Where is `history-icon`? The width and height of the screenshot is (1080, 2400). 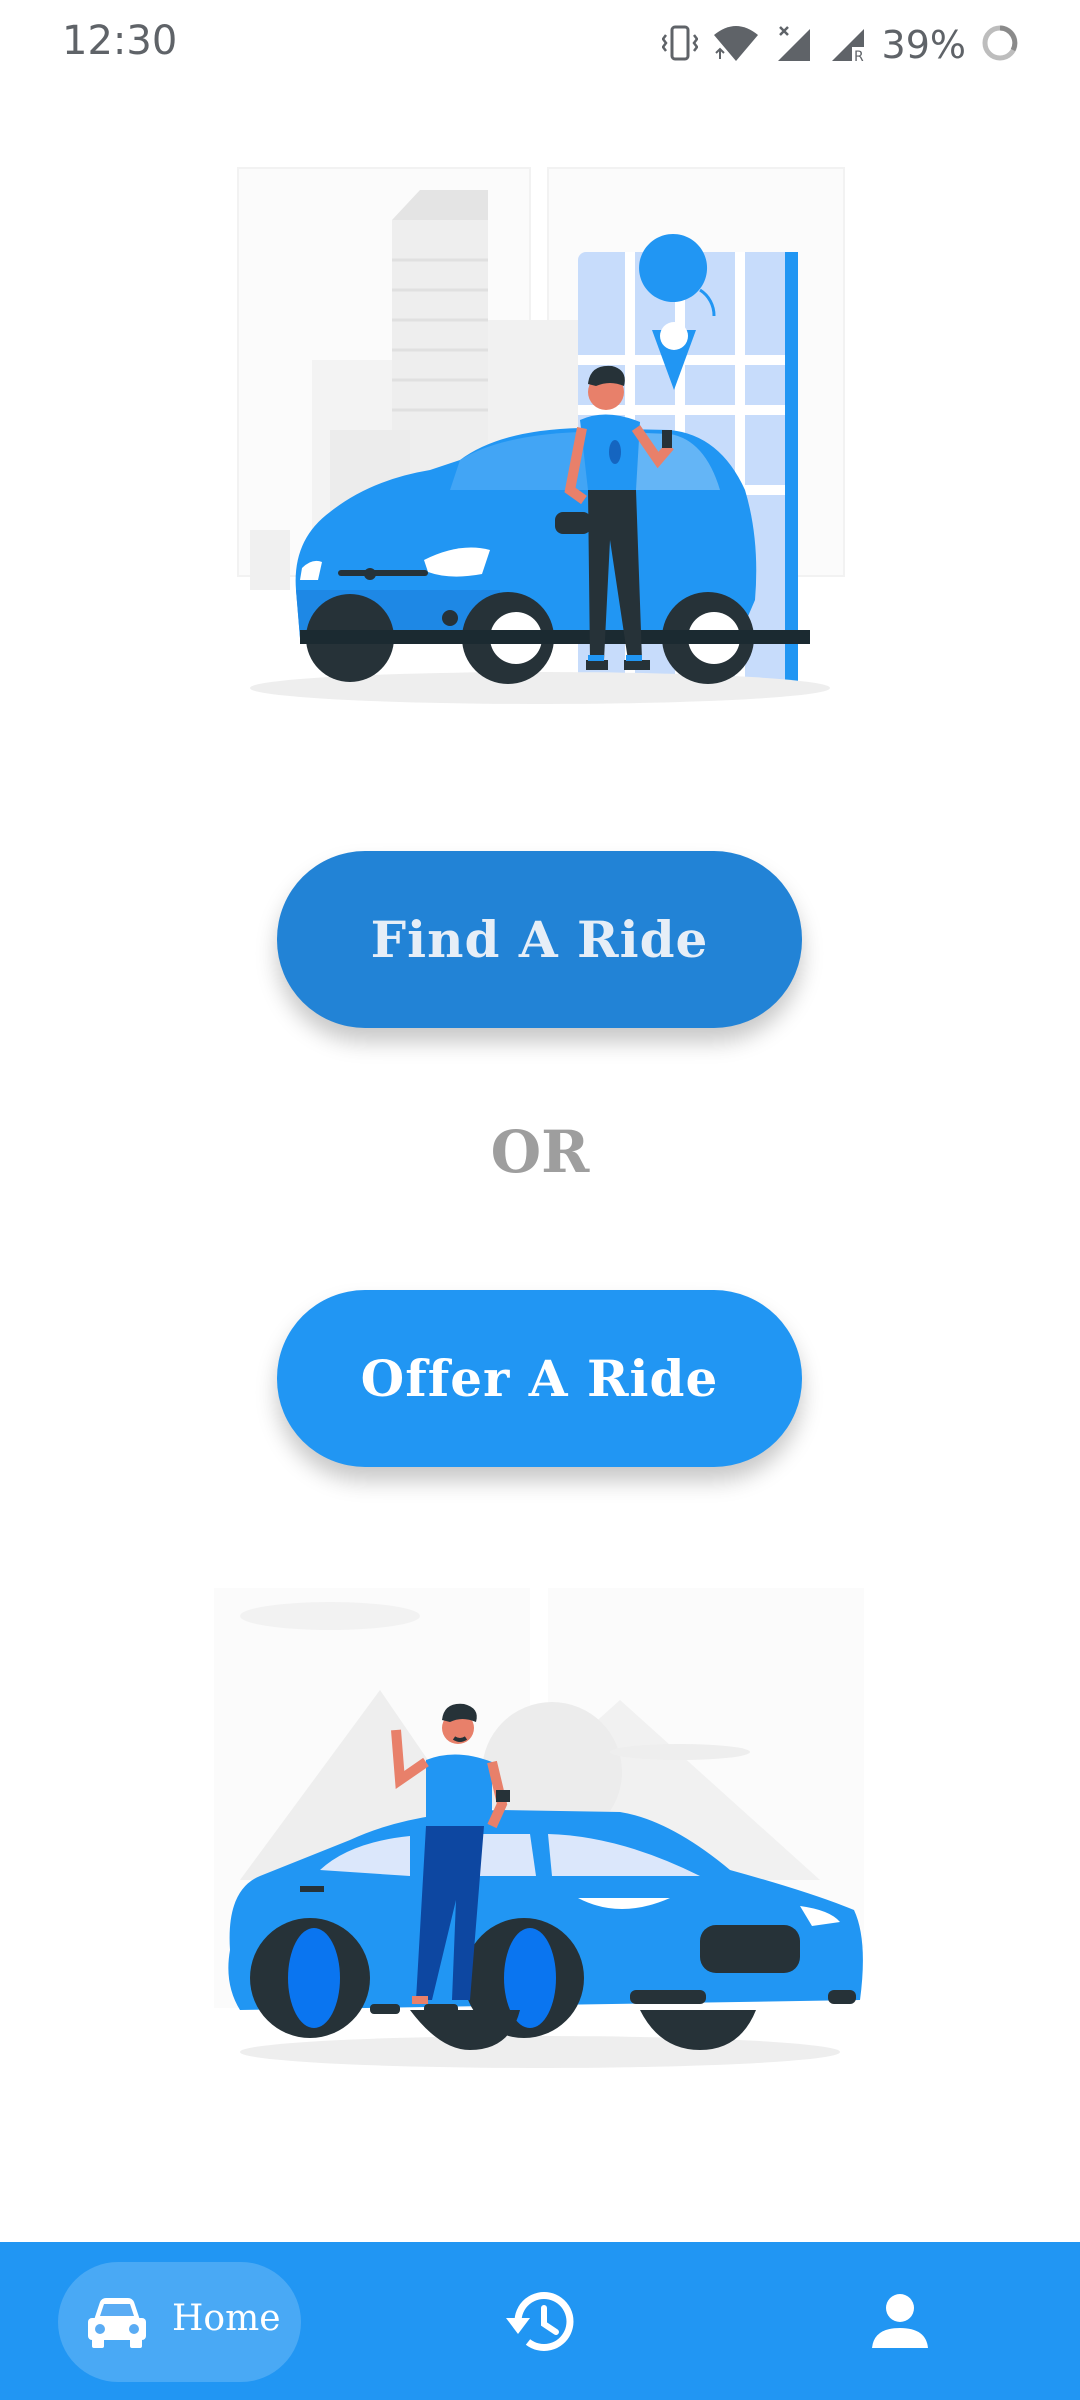 history-icon is located at coordinates (540, 2329).